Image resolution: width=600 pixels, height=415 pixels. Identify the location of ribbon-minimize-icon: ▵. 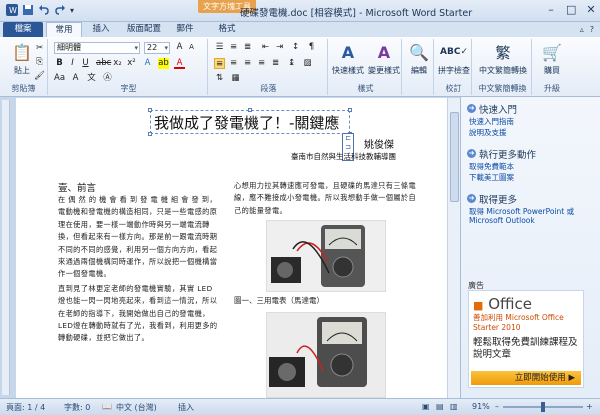
(582, 29).